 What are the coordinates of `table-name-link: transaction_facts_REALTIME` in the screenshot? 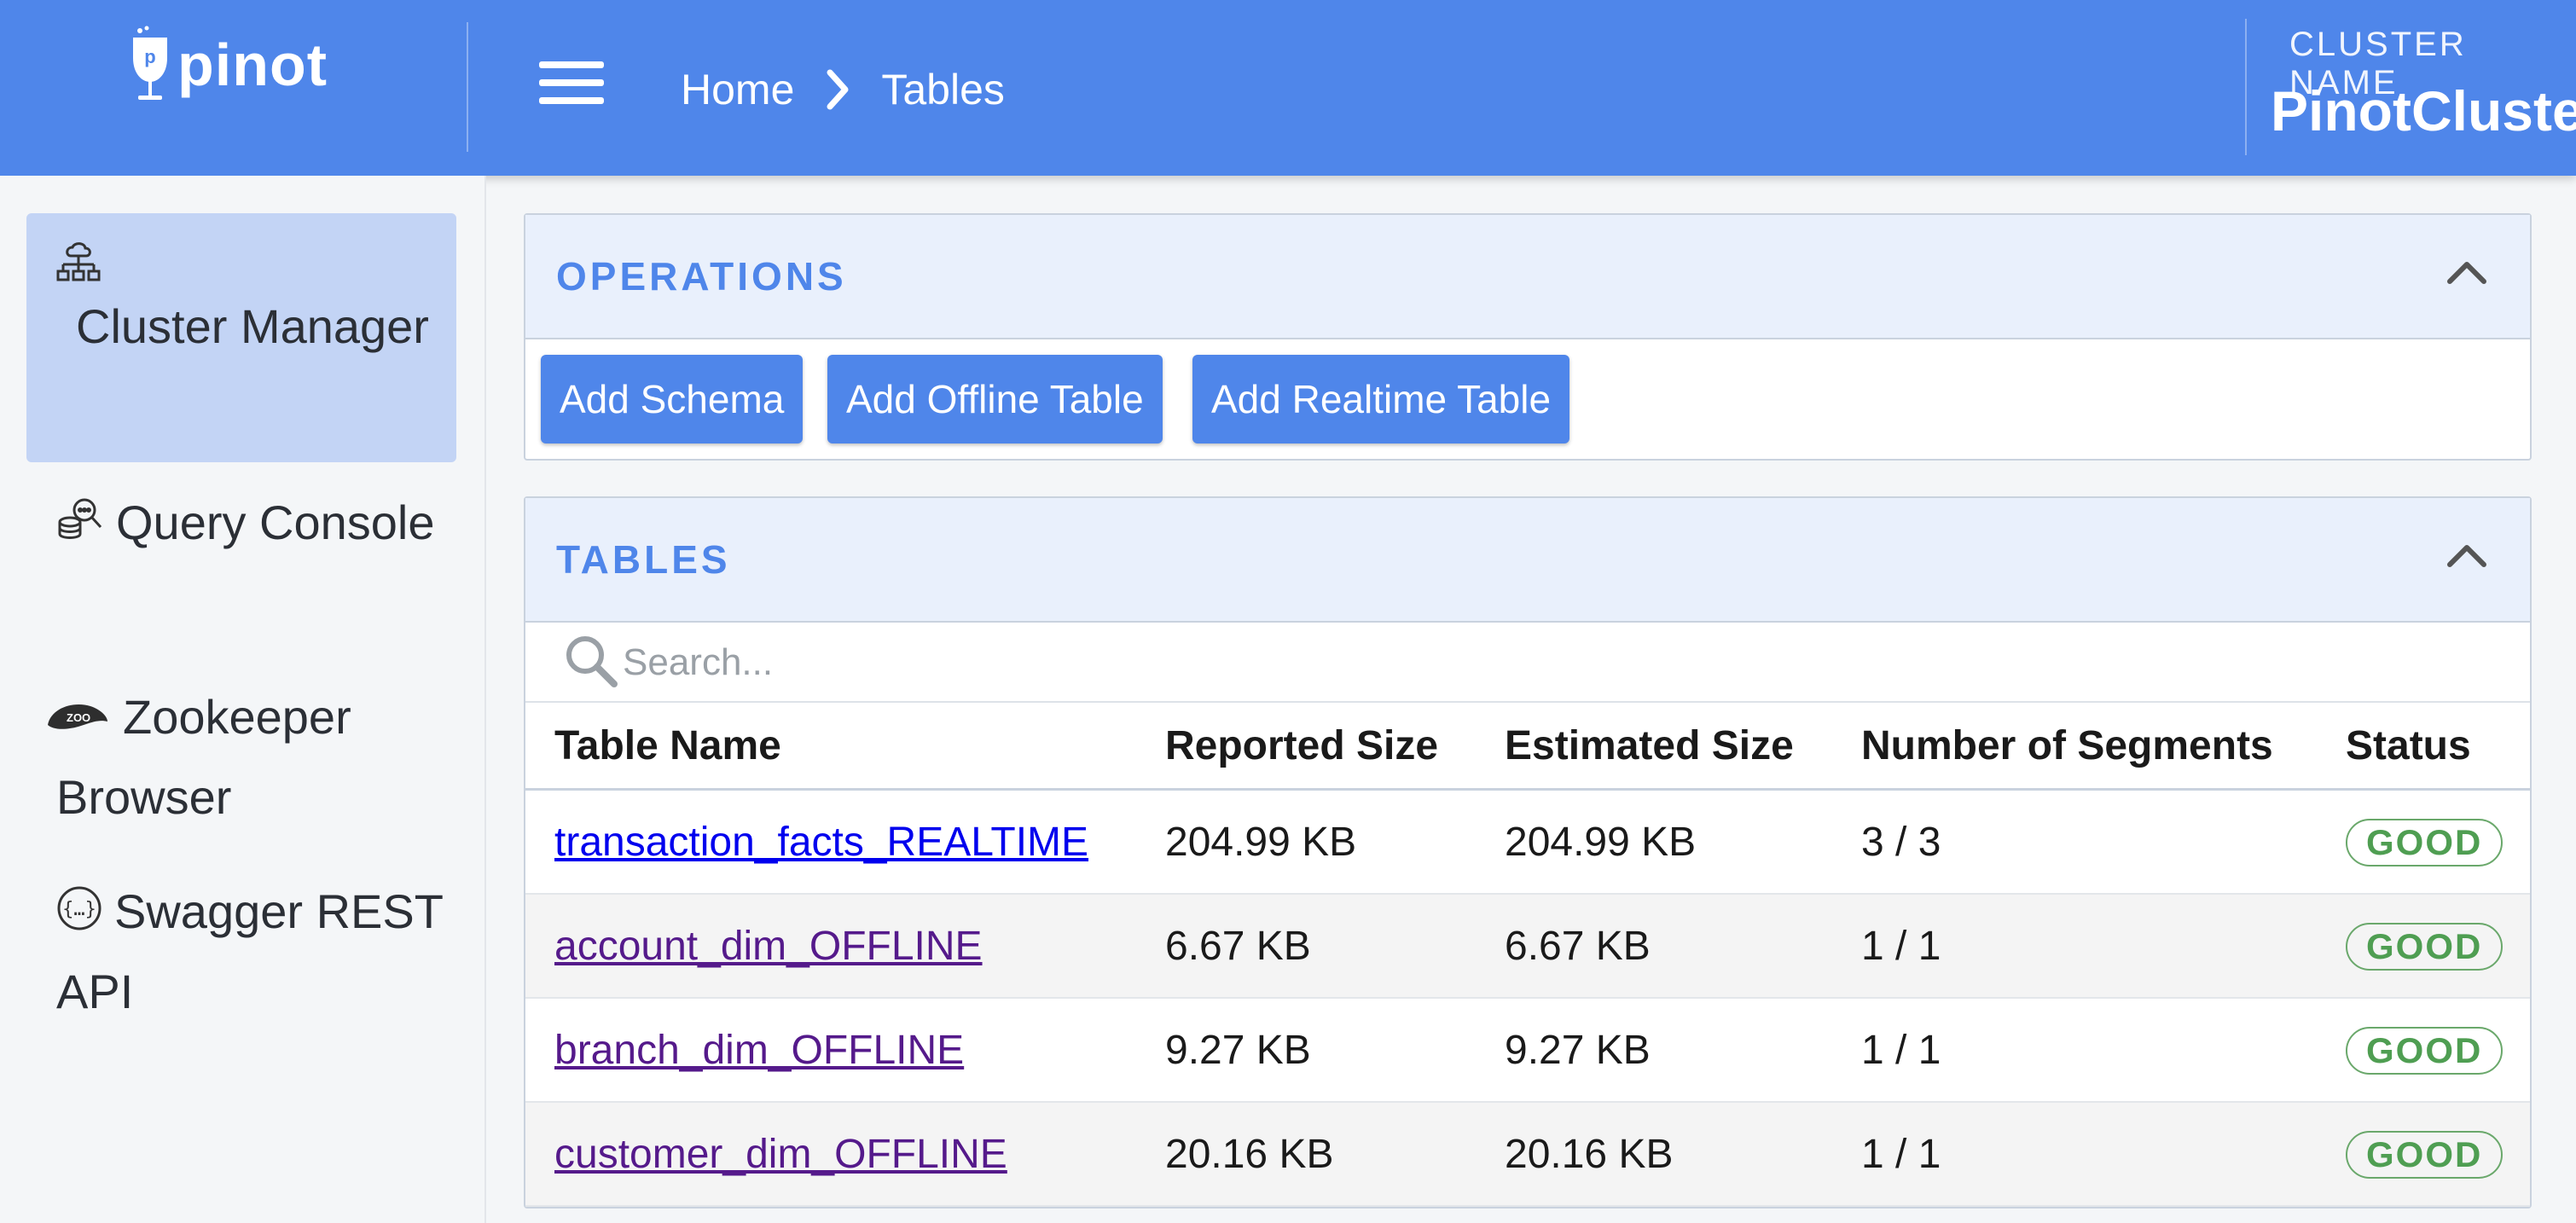 It's located at (821, 842).